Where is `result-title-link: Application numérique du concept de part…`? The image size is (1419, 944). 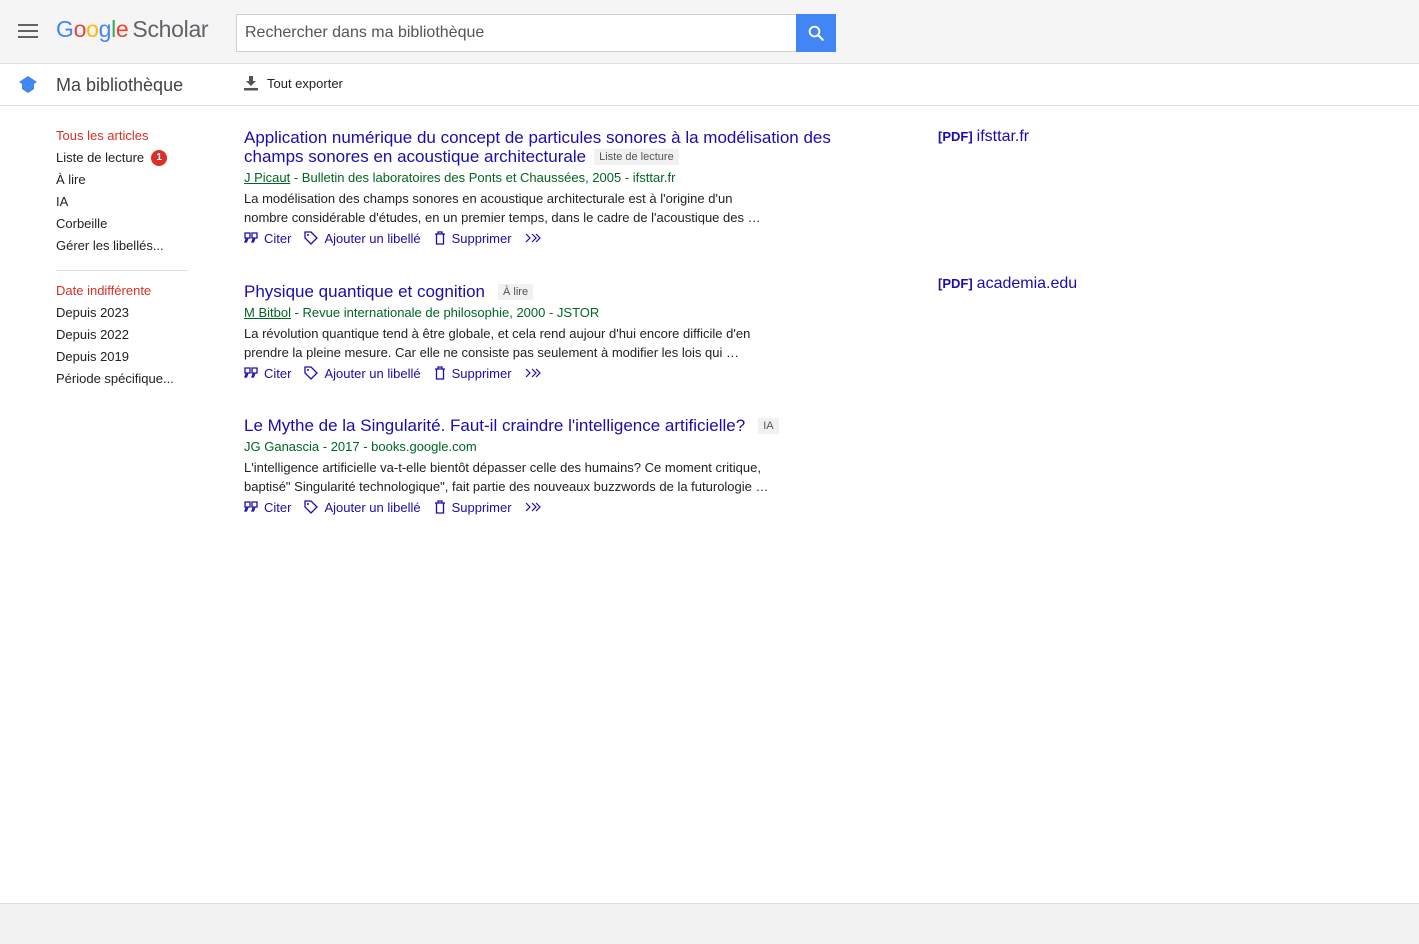
result-title-link: Application numérique du concept de part… is located at coordinates (544, 147).